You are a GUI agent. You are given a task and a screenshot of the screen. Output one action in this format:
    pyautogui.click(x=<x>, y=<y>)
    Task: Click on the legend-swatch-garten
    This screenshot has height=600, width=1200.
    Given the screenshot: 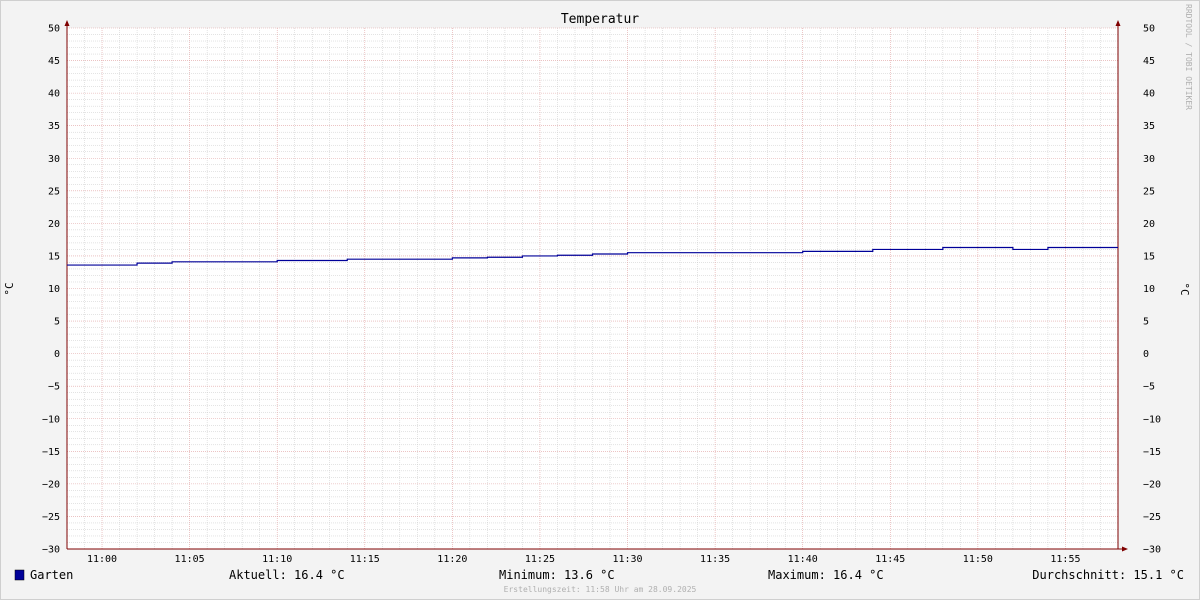 What is the action you would take?
    pyautogui.click(x=19, y=575)
    